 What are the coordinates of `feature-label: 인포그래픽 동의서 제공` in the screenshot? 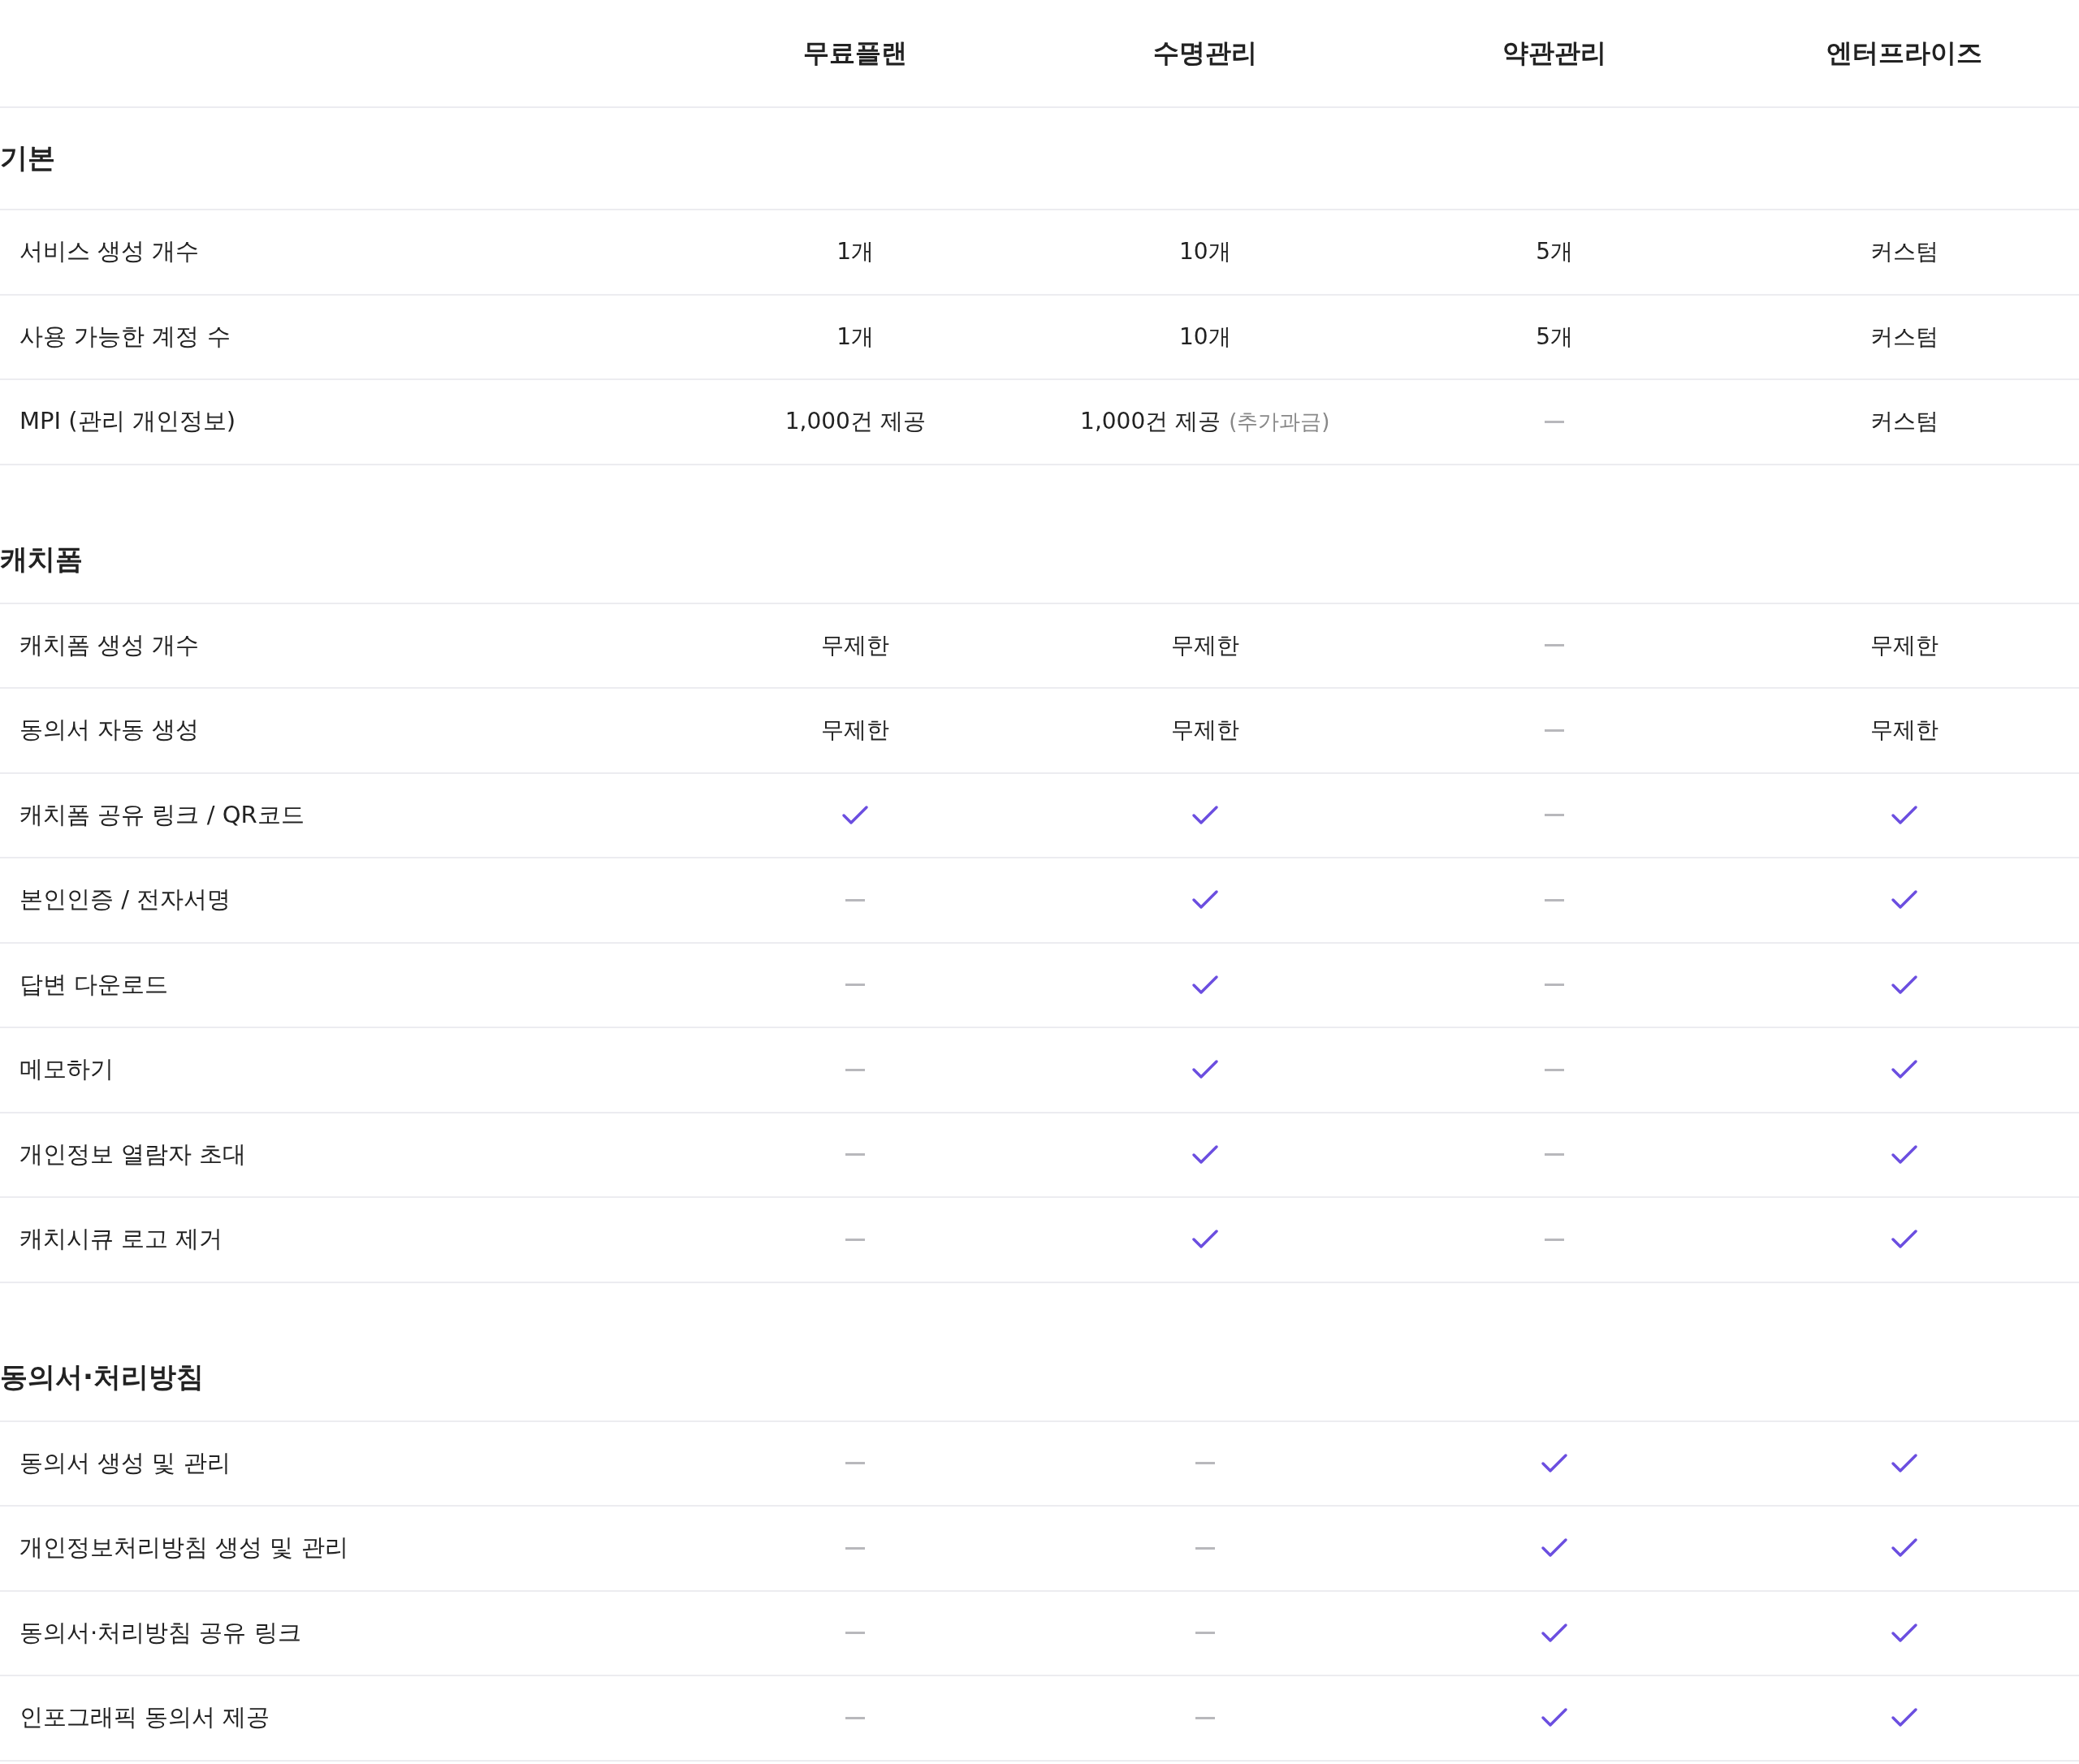 It's located at (145, 1717).